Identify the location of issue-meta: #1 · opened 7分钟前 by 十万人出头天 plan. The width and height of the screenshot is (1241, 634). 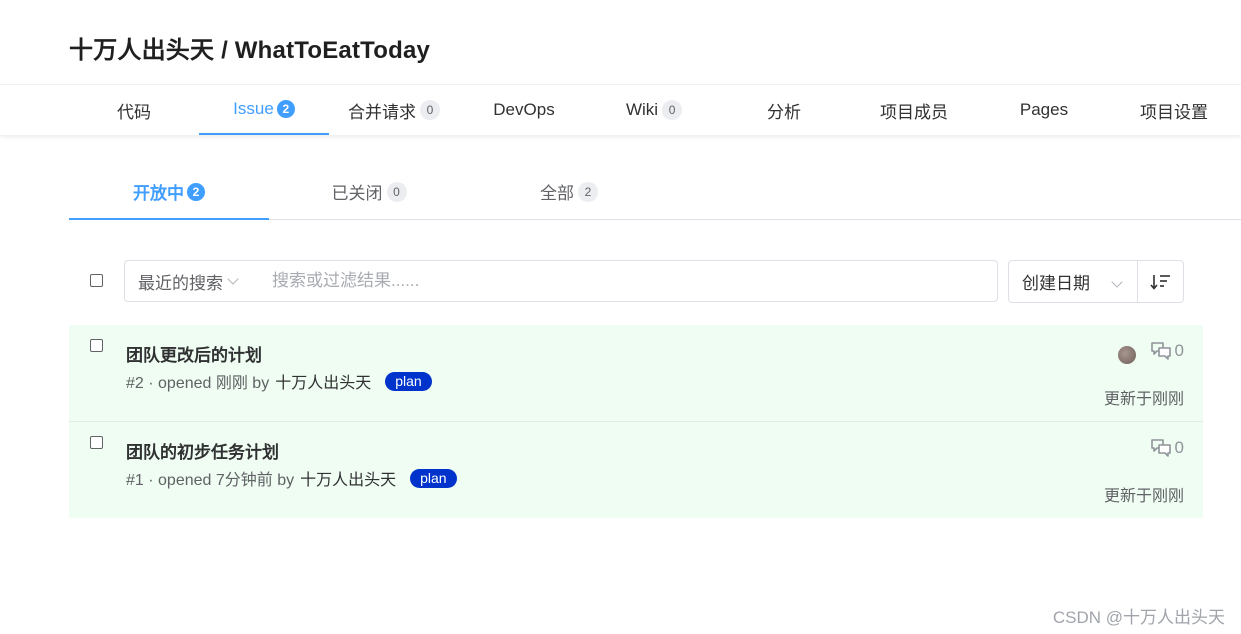
(291, 478).